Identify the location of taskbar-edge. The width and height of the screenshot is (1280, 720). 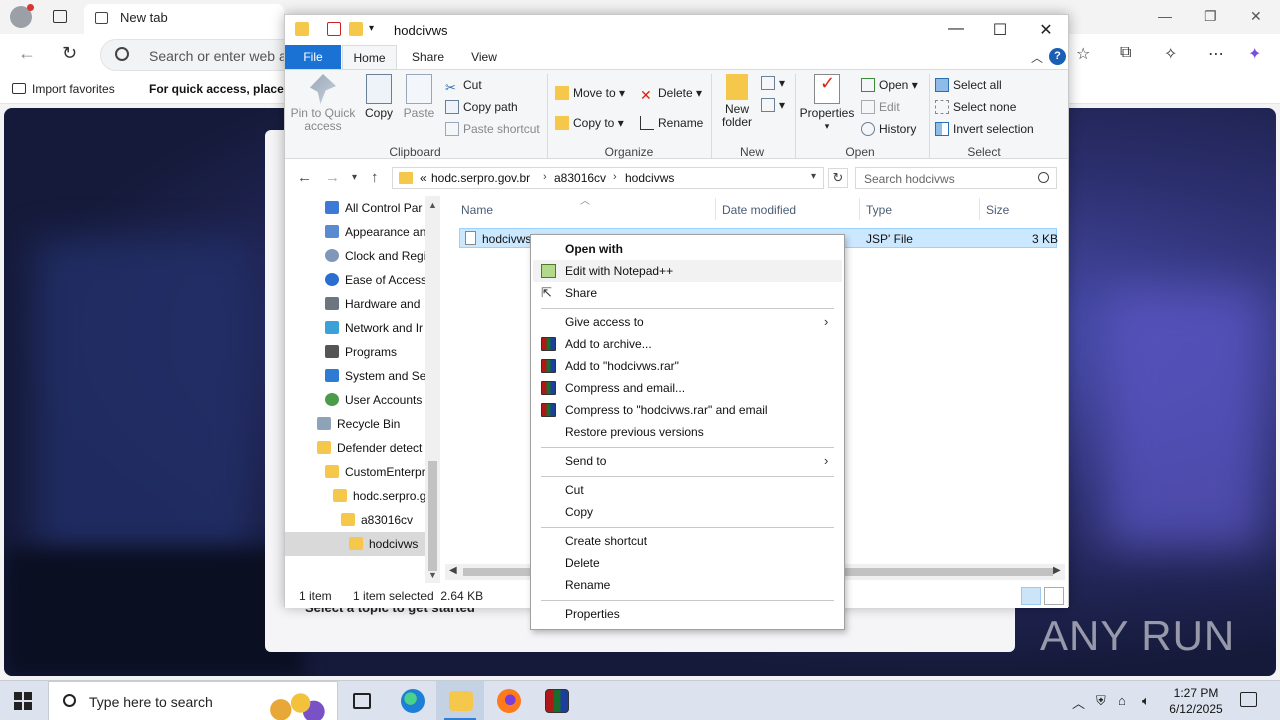
(412, 700).